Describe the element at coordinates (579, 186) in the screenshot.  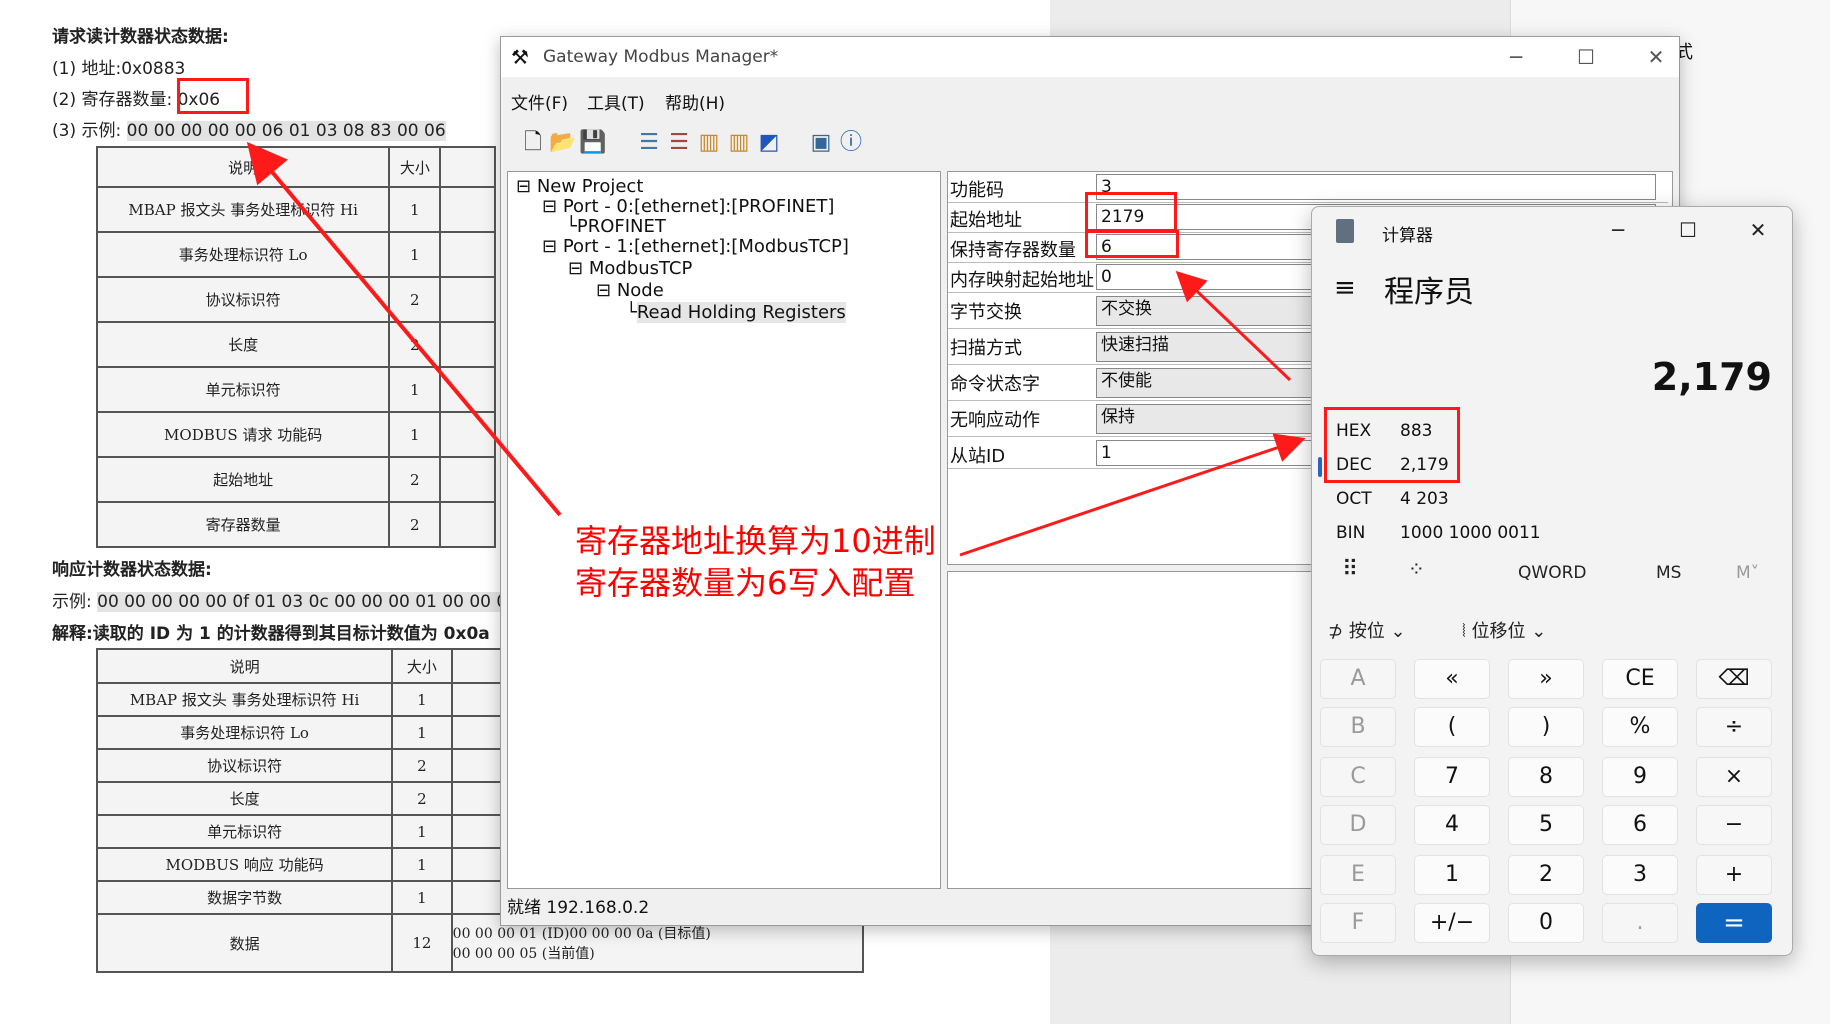
I see `tree-item-project: ⊟ New Project` at that location.